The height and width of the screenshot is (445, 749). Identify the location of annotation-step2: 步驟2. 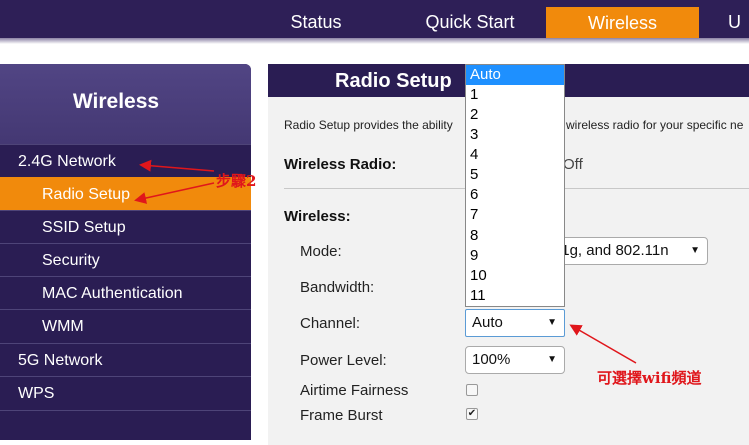
(236, 181).